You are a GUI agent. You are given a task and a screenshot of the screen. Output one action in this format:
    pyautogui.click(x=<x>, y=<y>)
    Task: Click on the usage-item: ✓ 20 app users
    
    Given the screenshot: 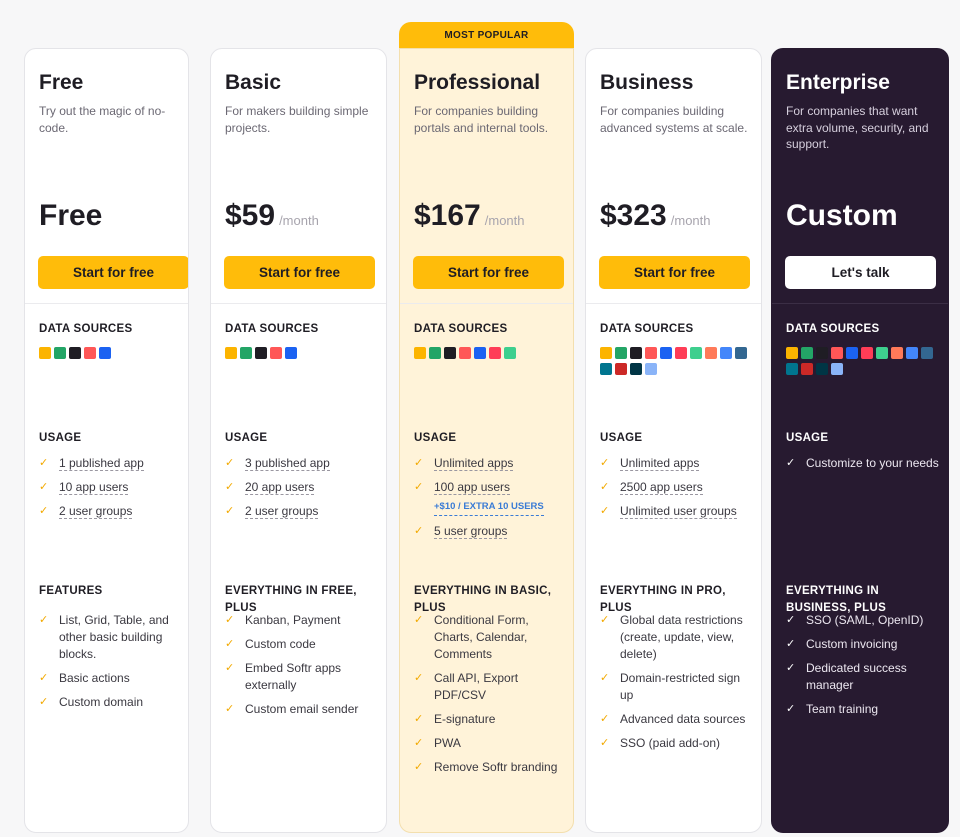 What is the action you would take?
    pyautogui.click(x=303, y=487)
    